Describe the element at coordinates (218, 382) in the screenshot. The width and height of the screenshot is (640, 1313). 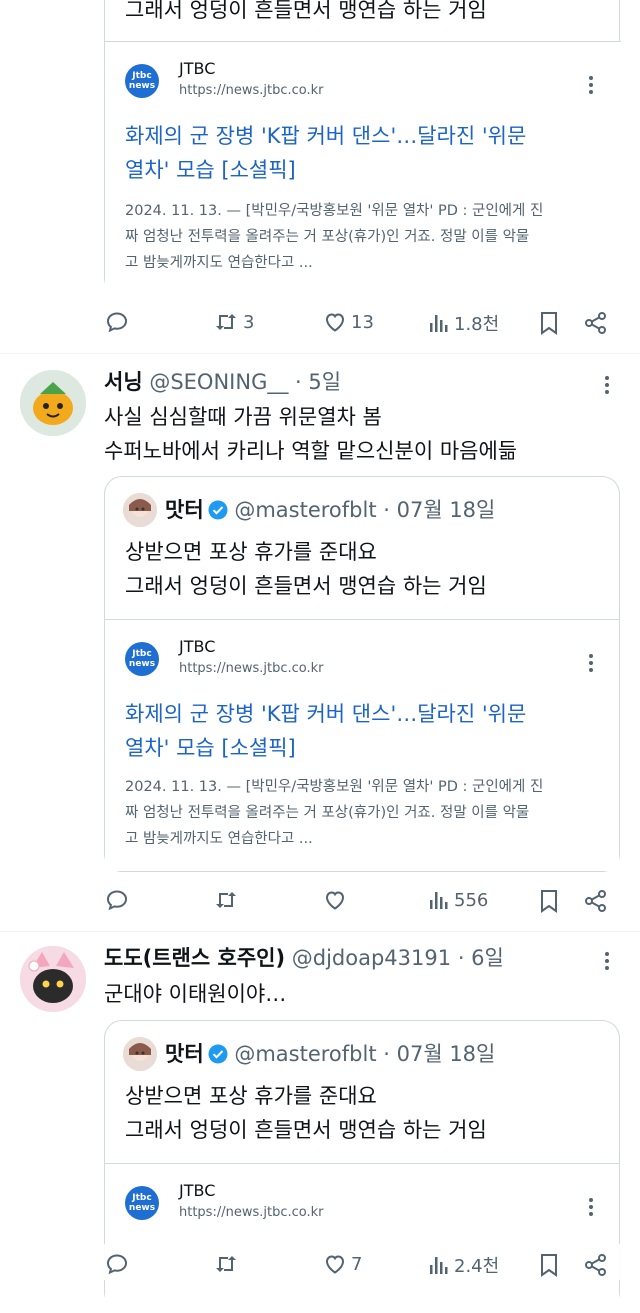
I see `user-handle: @SEONING__` at that location.